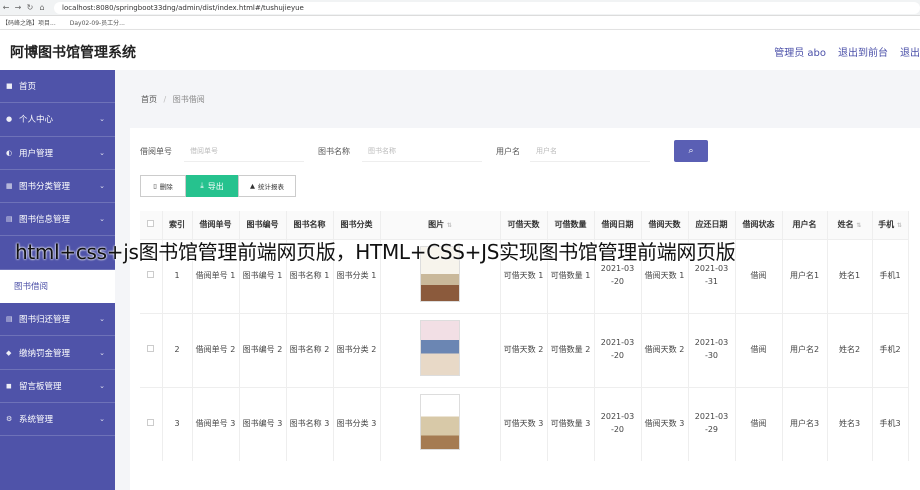  Describe the element at coordinates (9, 86) in the screenshot. I see `home-icon: ■` at that location.